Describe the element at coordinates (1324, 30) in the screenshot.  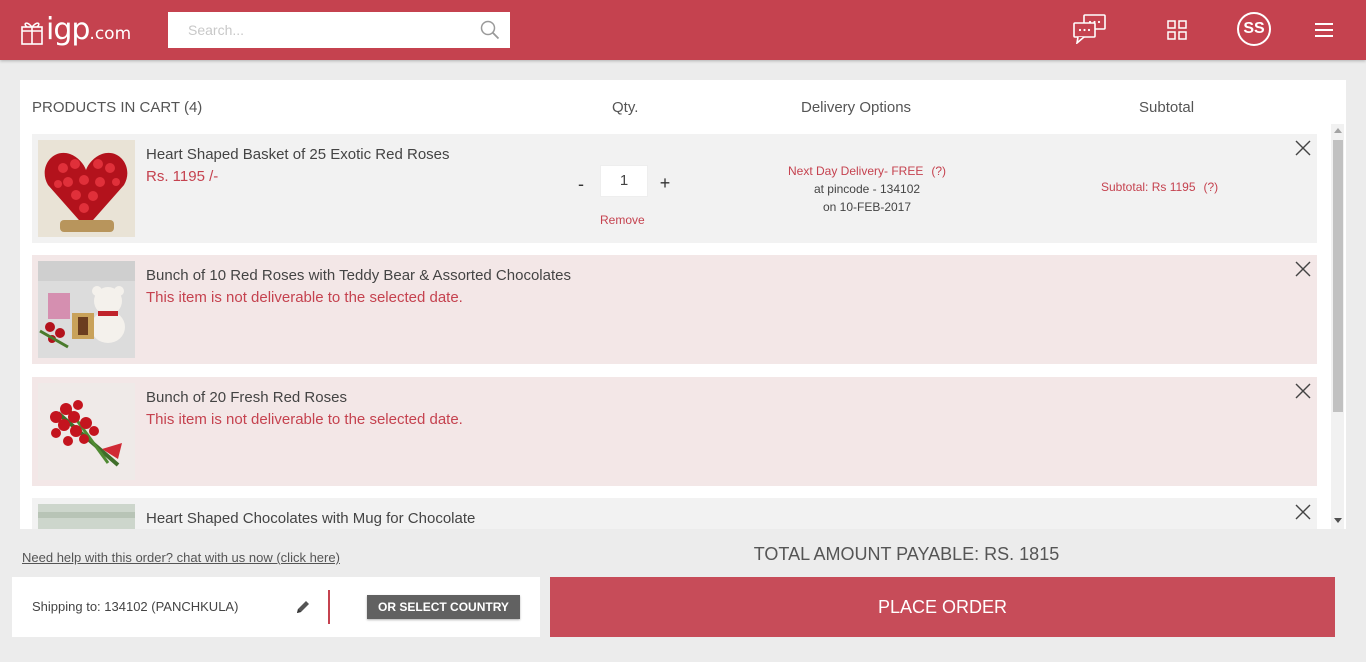
I see `menu-icon` at that location.